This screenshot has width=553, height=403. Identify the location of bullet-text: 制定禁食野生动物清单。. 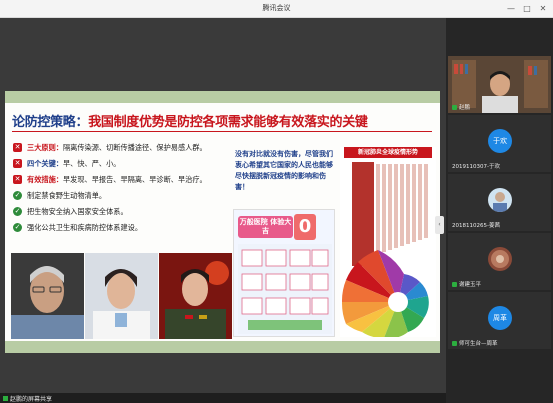
(67, 195).